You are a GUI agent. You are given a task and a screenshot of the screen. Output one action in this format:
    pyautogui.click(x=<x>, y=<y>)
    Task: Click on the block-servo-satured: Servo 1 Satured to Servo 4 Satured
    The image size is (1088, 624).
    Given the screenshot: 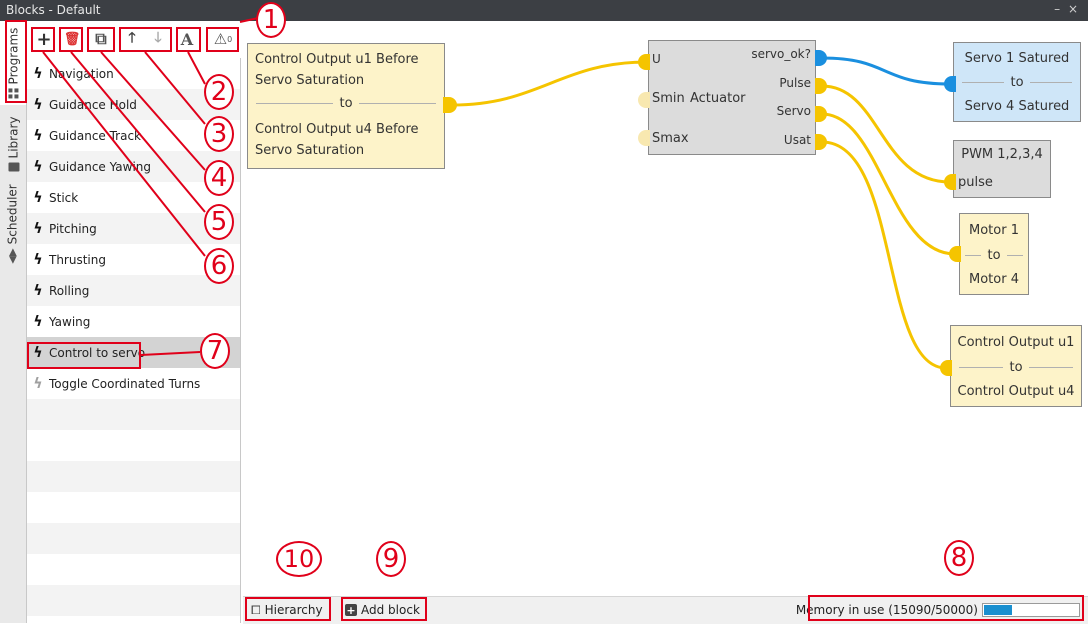 What is the action you would take?
    pyautogui.click(x=1017, y=82)
    